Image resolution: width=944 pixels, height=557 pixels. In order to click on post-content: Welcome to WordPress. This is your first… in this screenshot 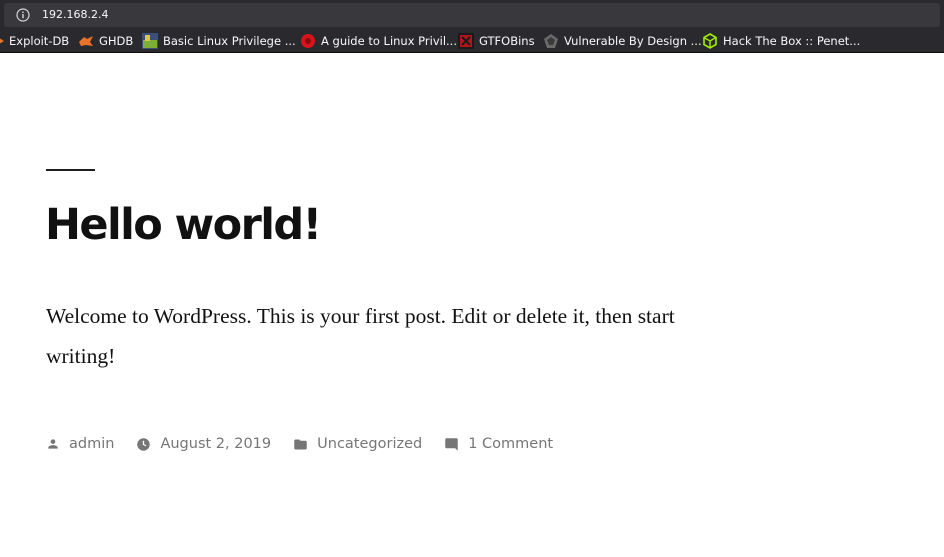, I will do `click(360, 336)`.